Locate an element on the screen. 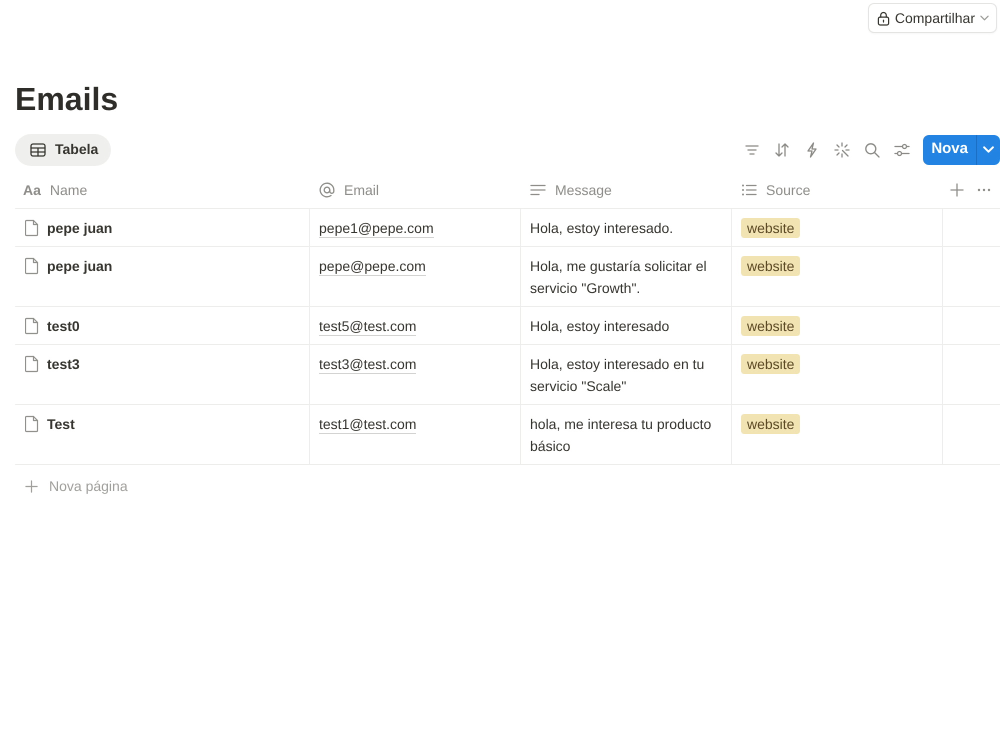  sort-icon is located at coordinates (782, 149).